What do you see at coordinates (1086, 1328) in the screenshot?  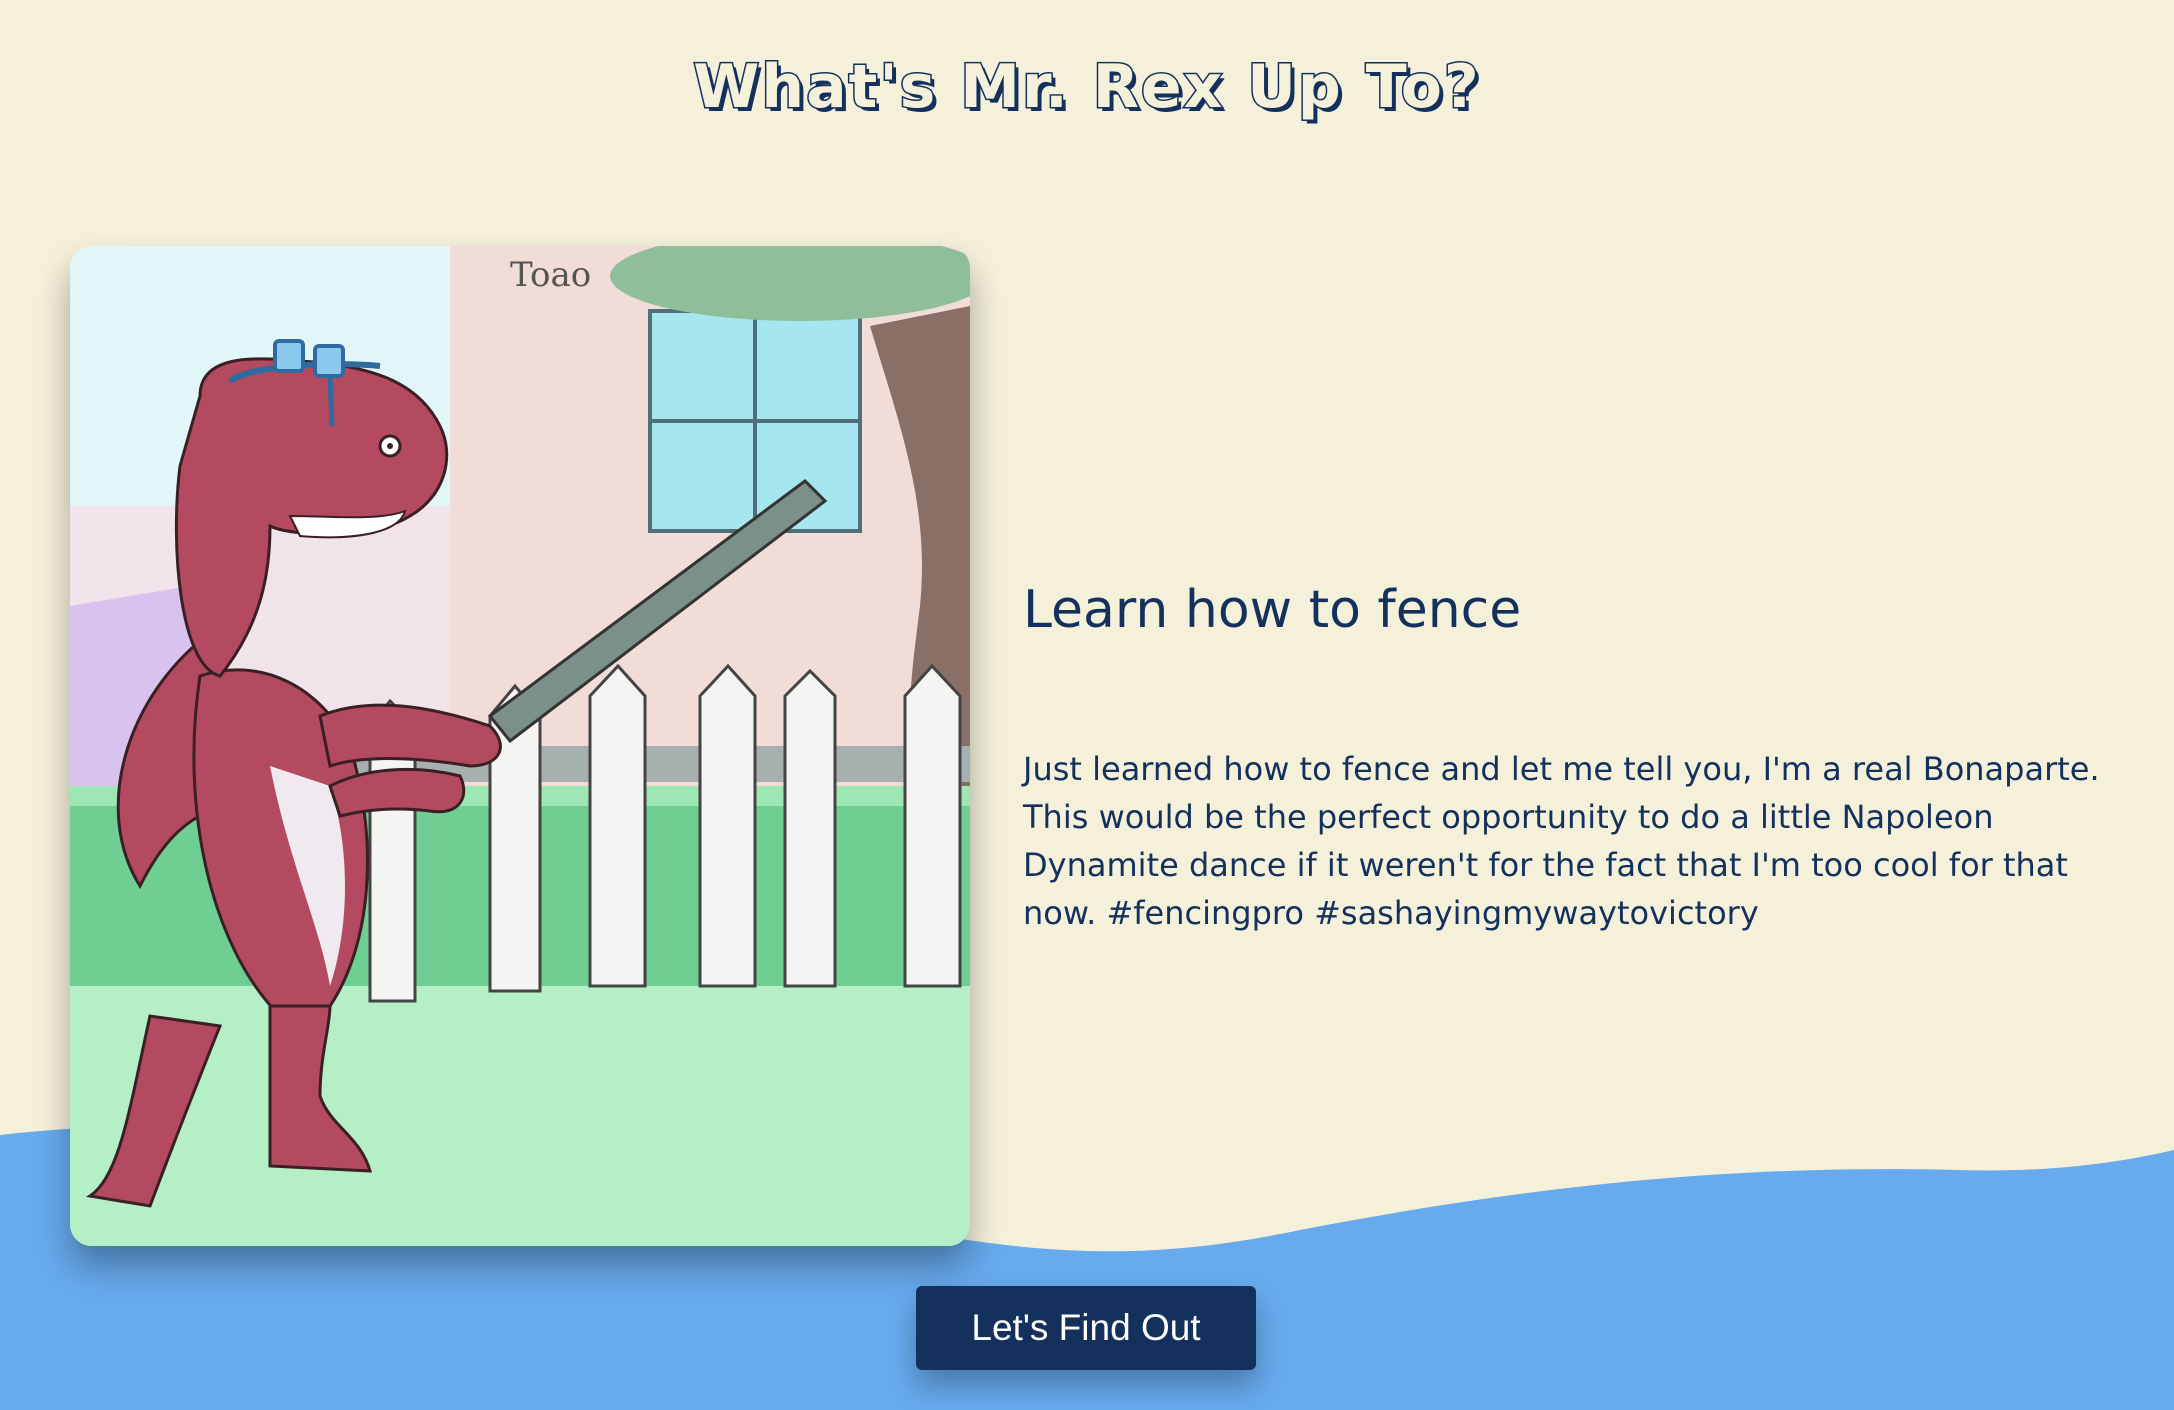 I see `lets-find-out-button: Let's Find Out` at bounding box center [1086, 1328].